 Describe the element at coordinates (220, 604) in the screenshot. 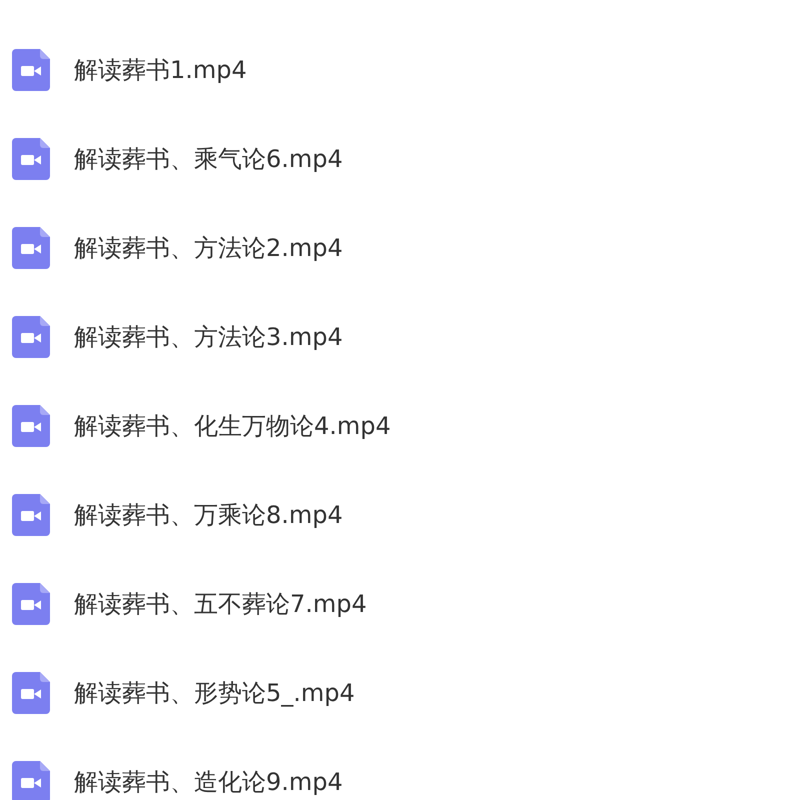

I see `file-name: 解读葬书、五不葬论7.mp4` at that location.